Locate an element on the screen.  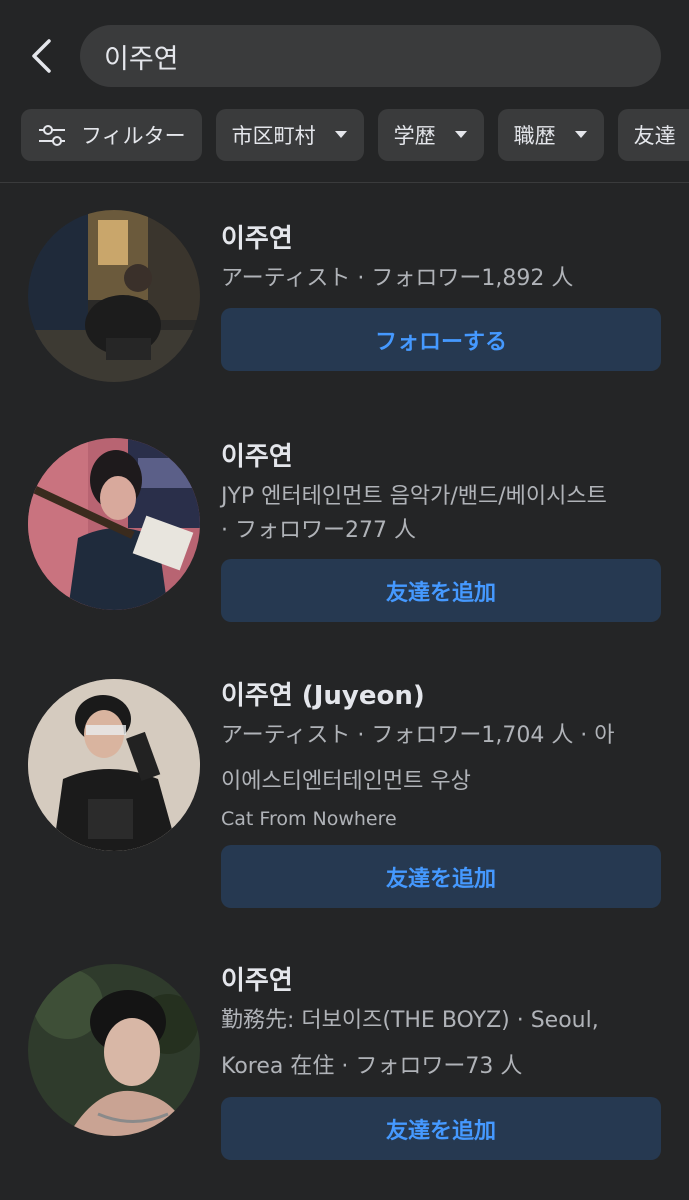
filter-sliders-icon is located at coordinates (52, 135).